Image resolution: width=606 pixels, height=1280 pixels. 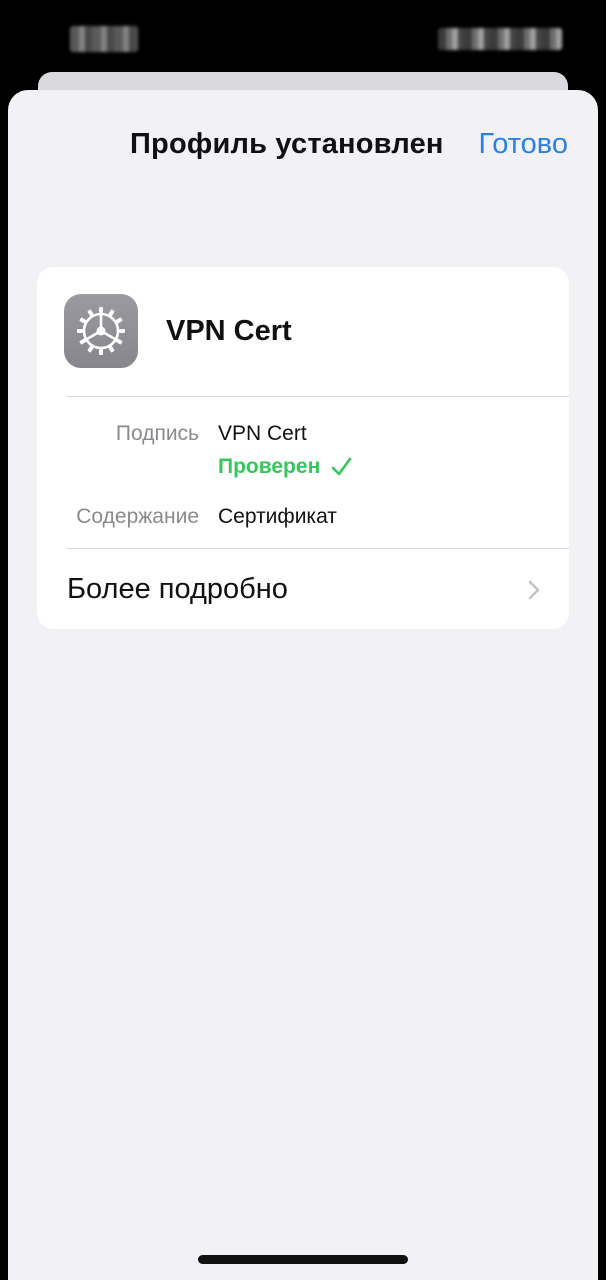 I want to click on more-details-row: Более подробно, so click(x=303, y=589).